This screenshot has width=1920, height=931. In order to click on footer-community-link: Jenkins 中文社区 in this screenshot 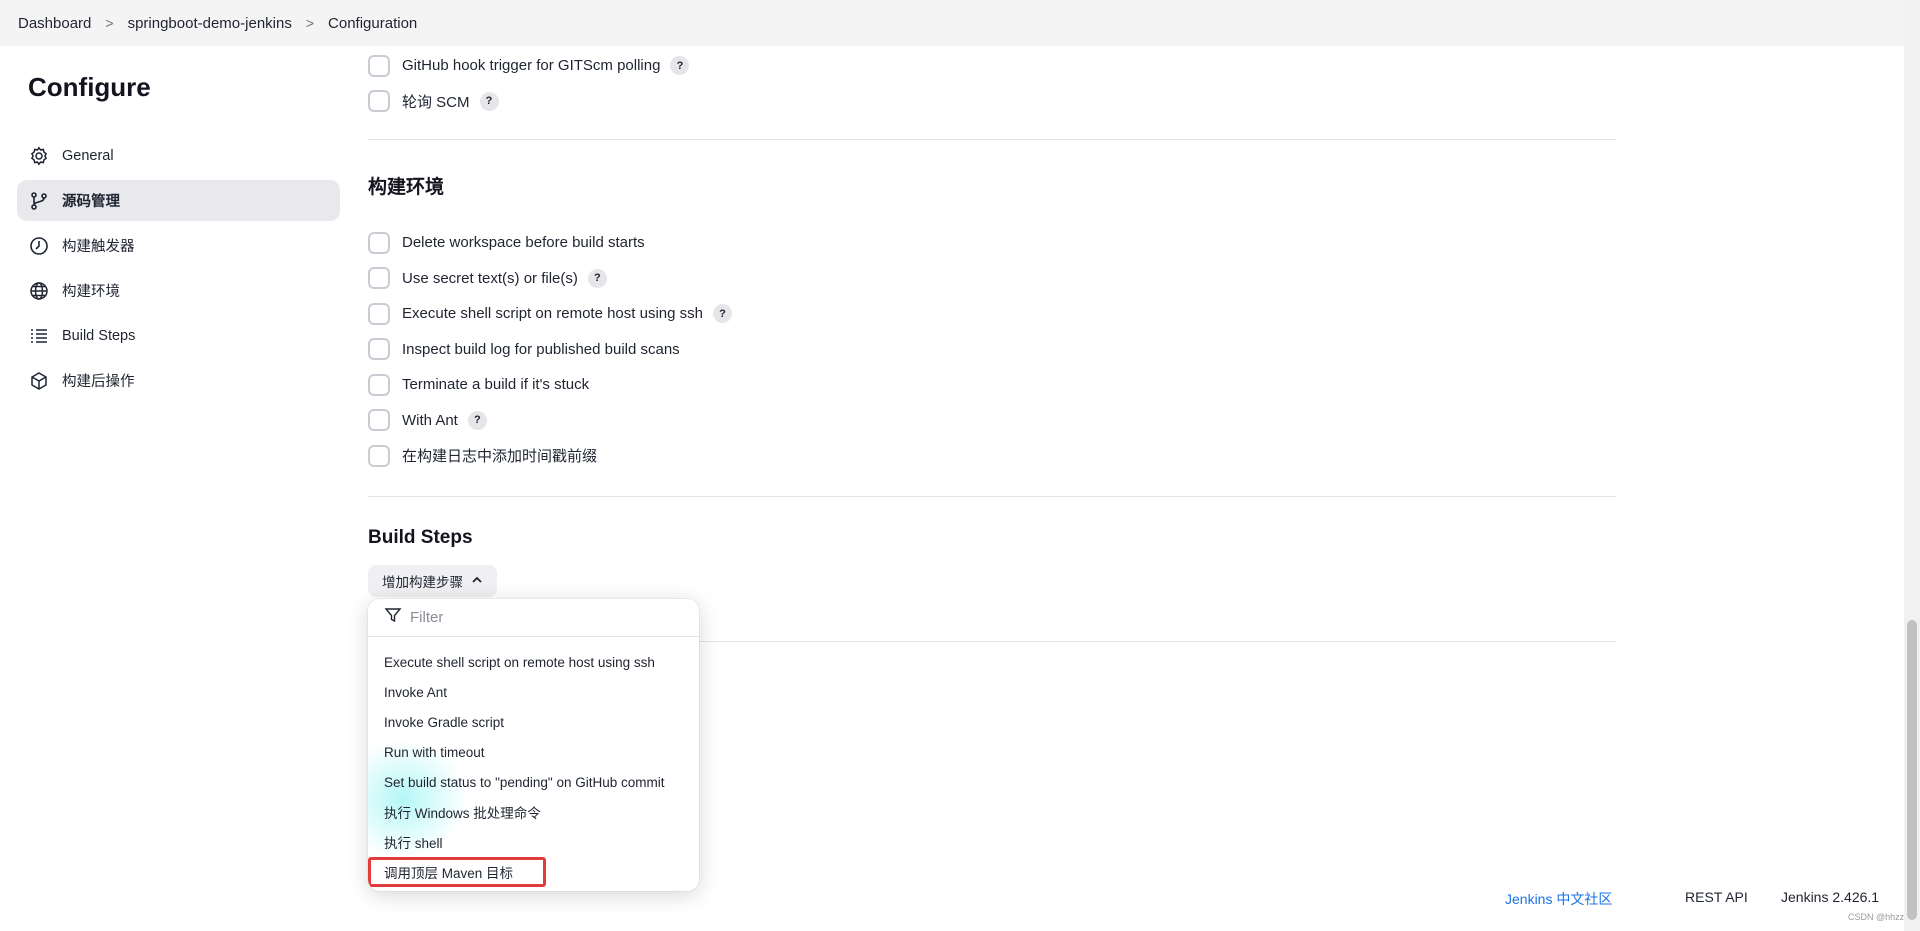, I will do `click(1558, 899)`.